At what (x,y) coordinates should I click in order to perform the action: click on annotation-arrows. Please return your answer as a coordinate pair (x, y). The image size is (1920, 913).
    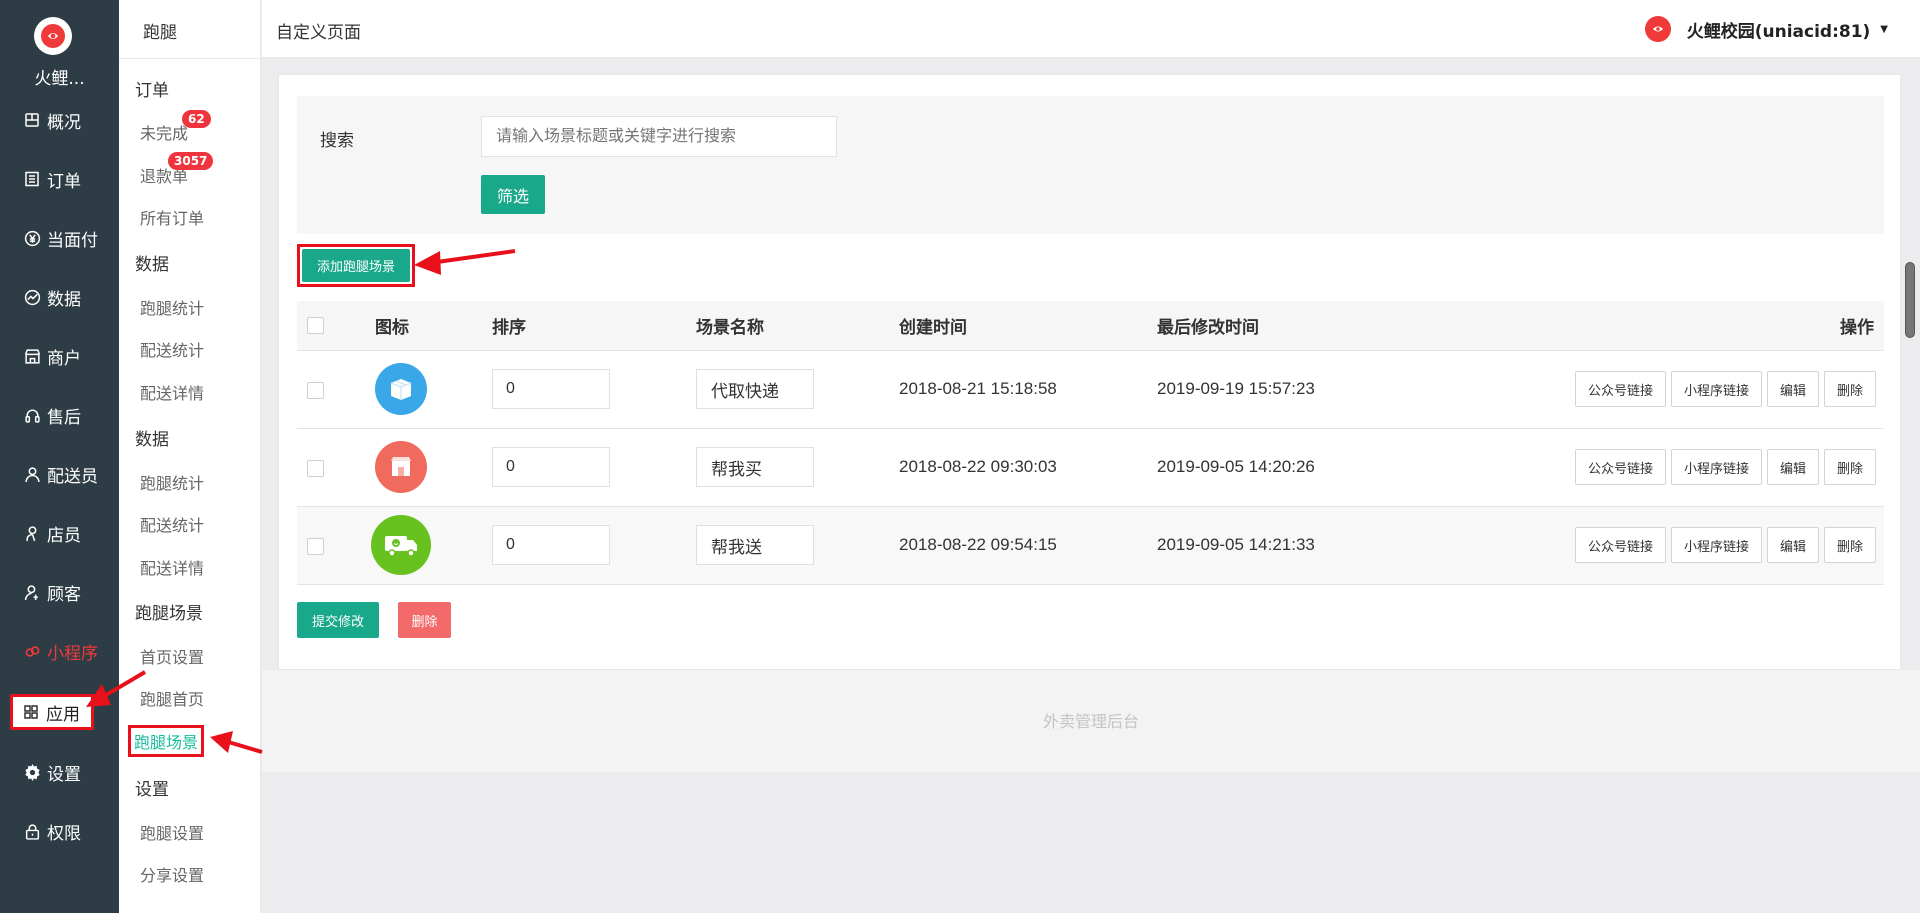
    Looking at the image, I should click on (301, 501).